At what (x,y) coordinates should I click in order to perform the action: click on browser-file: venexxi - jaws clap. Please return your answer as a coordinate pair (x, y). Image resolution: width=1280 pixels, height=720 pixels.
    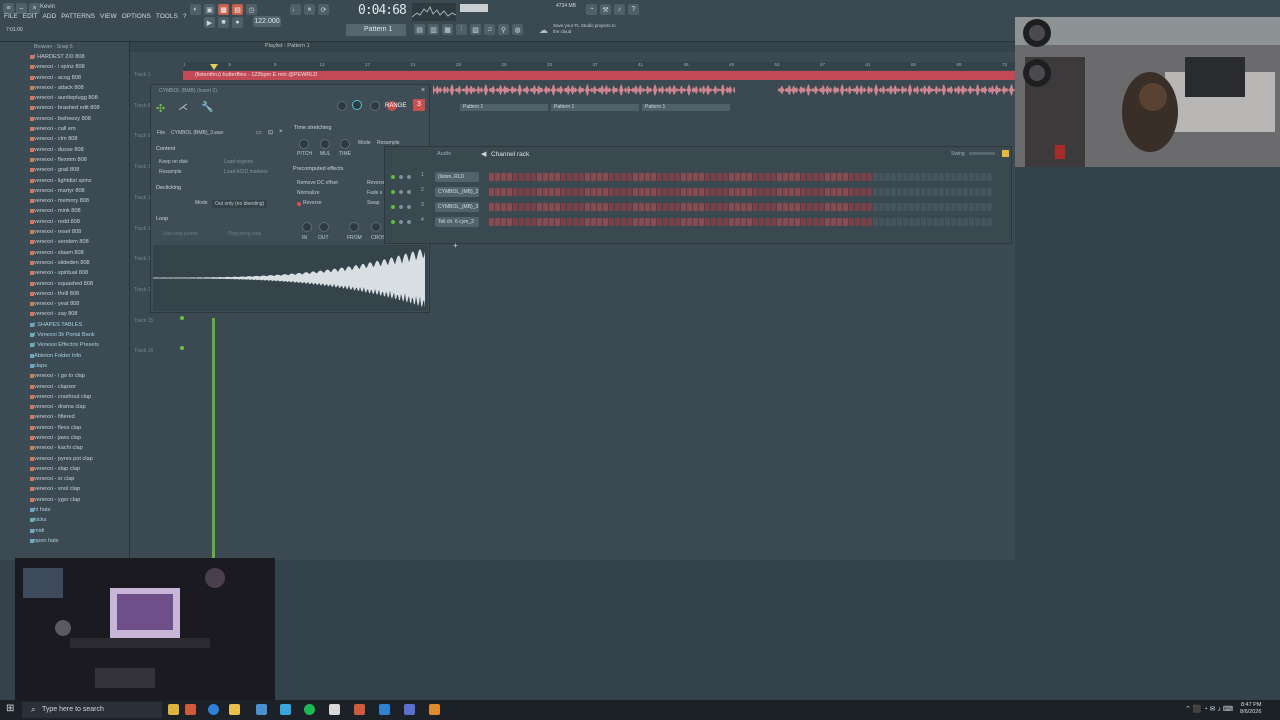
    Looking at the image, I should click on (64, 438).